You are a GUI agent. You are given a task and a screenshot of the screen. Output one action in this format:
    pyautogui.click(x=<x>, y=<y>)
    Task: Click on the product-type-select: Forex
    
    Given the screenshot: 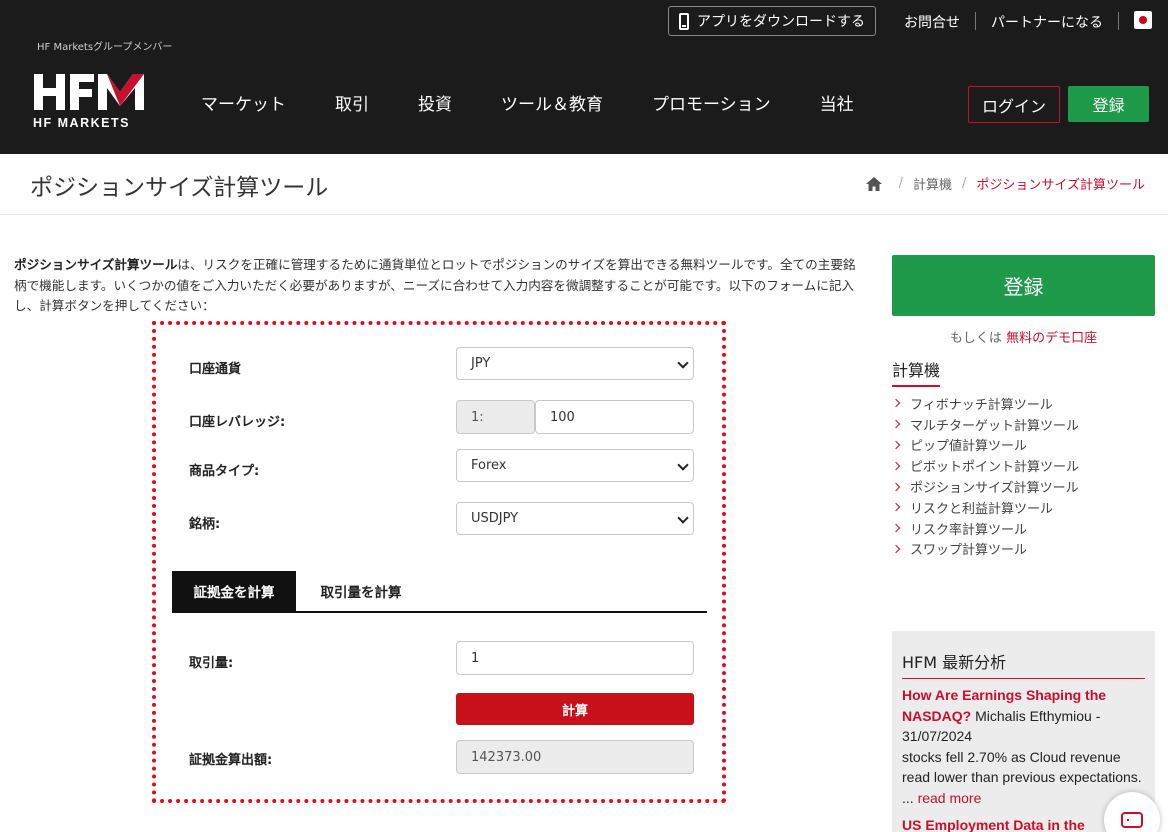 What is the action you would take?
    pyautogui.click(x=575, y=465)
    